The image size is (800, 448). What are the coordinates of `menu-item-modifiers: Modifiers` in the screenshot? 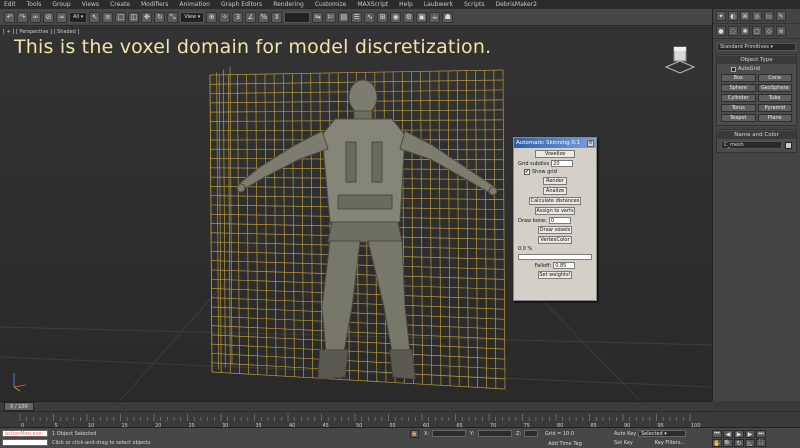 It's located at (154, 4).